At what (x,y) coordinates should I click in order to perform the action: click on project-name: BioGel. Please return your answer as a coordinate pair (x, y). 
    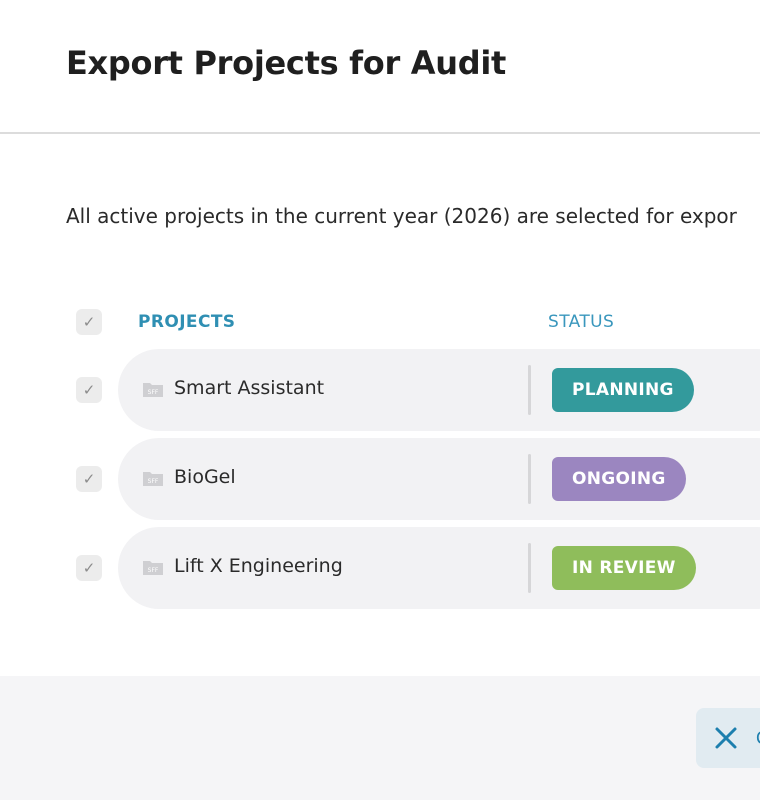
    Looking at the image, I should click on (205, 477).